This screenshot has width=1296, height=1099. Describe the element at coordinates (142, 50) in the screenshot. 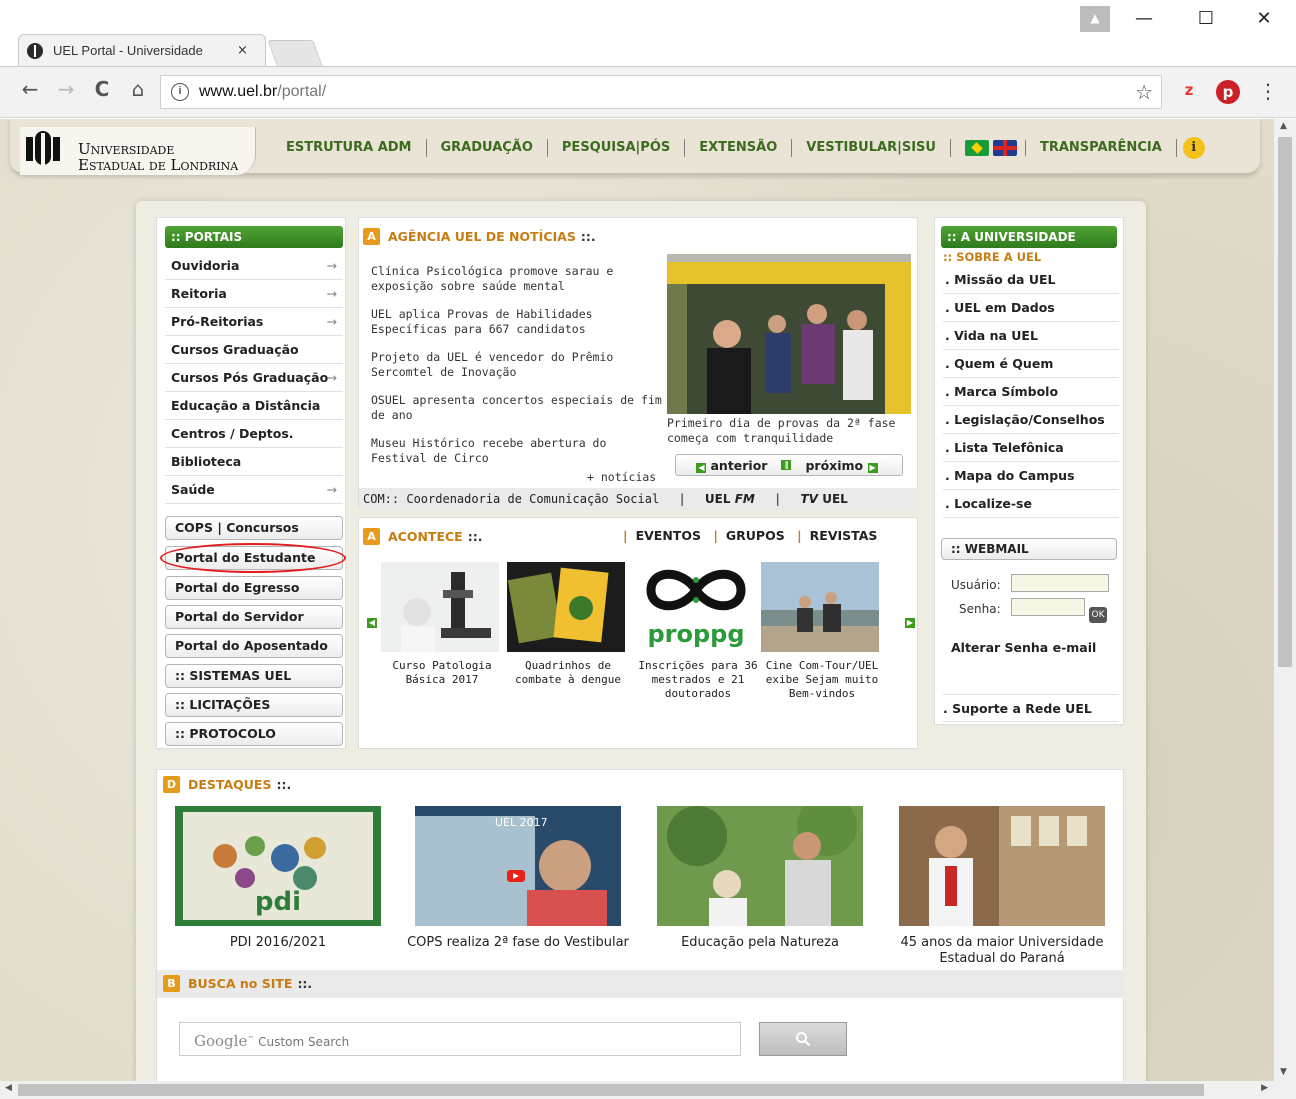

I see `browser-tab: UEL Portal - Universidade ×` at that location.